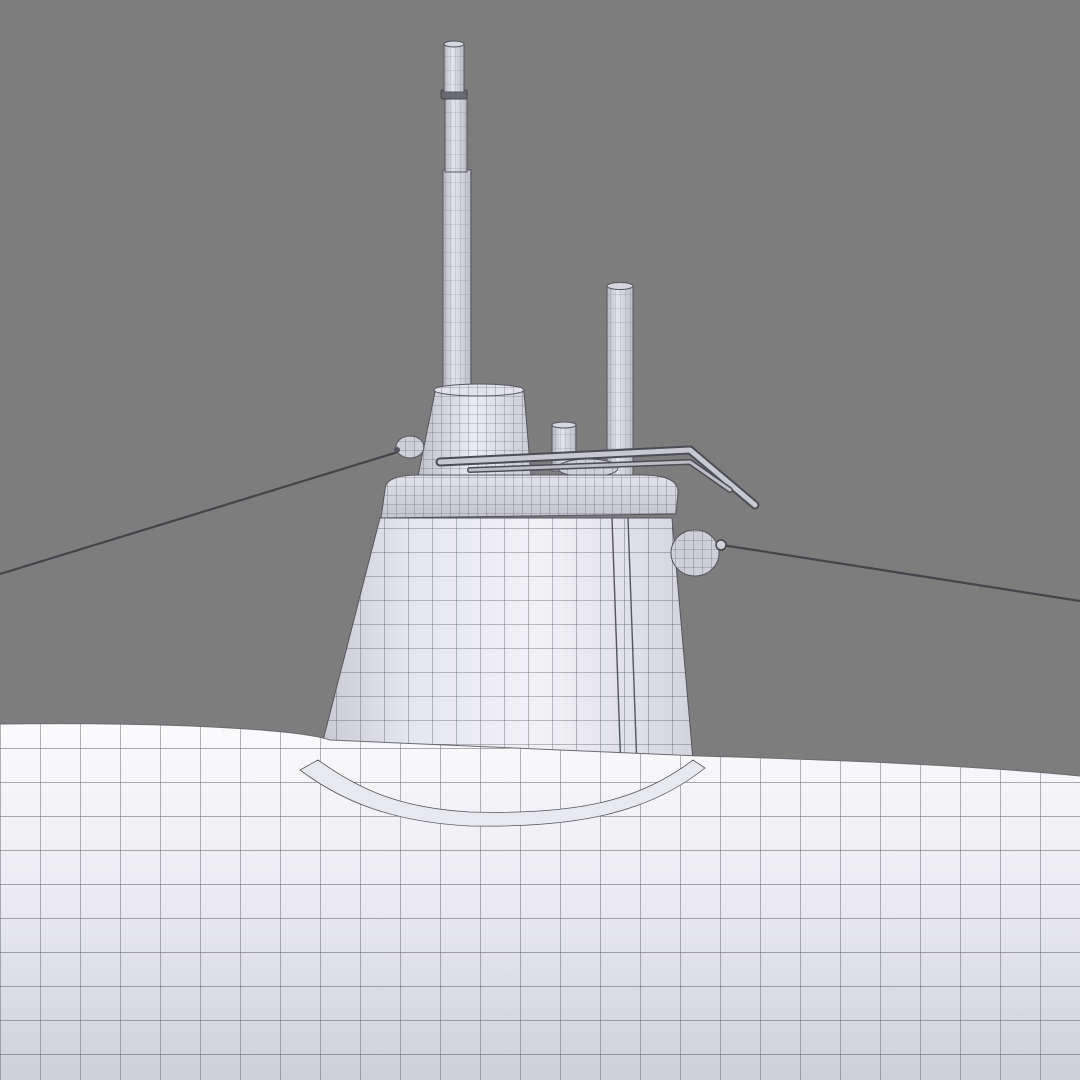 The height and width of the screenshot is (1080, 1080). Describe the element at coordinates (529, 496) in the screenshot. I see `sail-cap` at that location.